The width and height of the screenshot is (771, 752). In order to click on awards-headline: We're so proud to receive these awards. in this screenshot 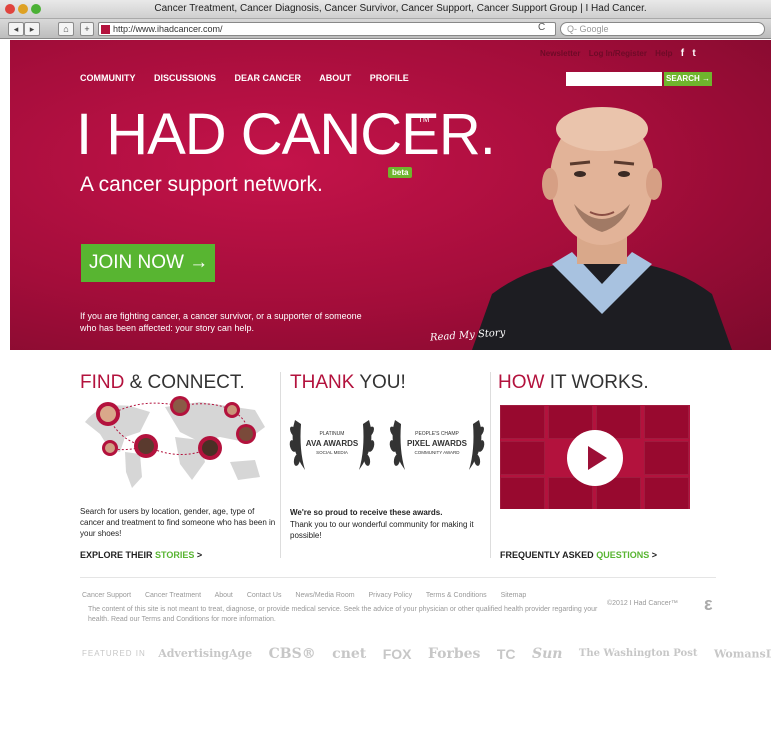, I will do `click(366, 512)`.